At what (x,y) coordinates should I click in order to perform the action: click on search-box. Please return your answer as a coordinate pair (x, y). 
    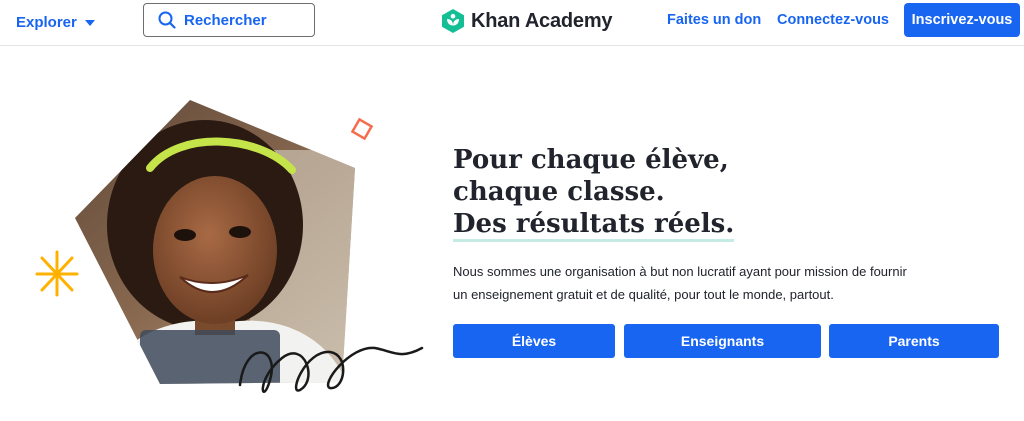
    Looking at the image, I should click on (229, 20).